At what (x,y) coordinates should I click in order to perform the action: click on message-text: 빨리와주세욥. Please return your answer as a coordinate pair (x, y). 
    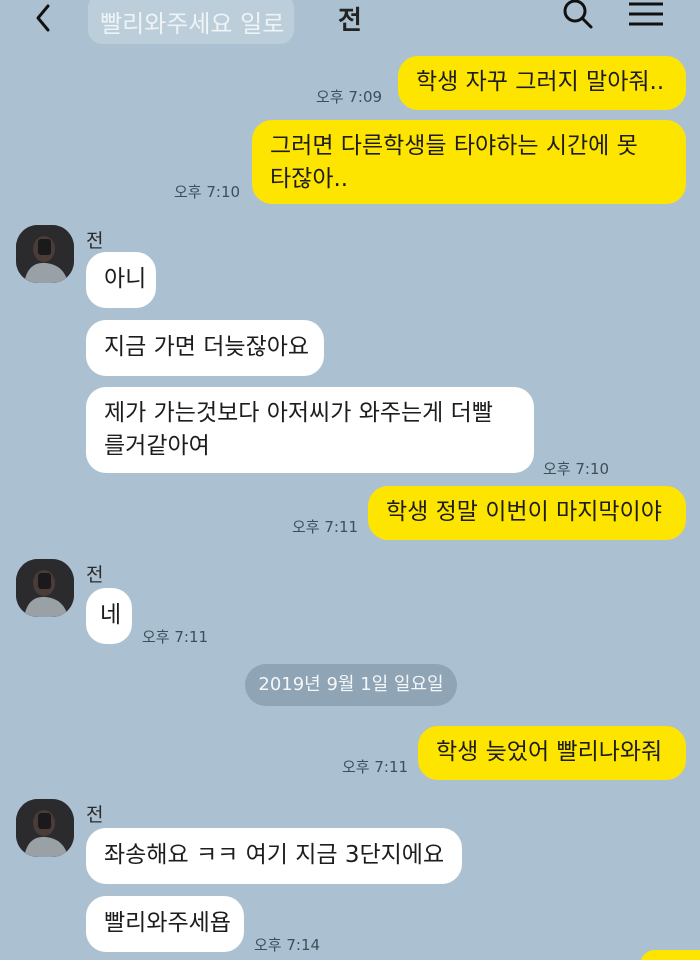
    Looking at the image, I should click on (167, 923).